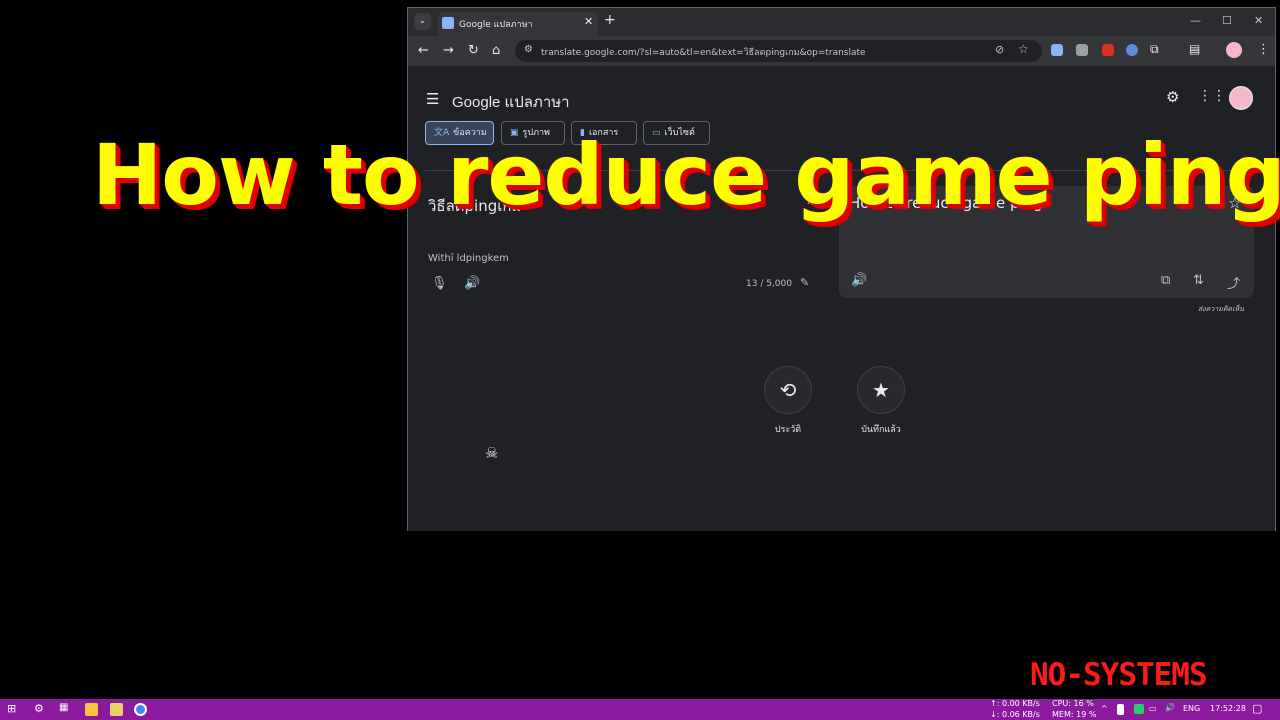 Image resolution: width=1280 pixels, height=720 pixels. Describe the element at coordinates (39, 708) in the screenshot. I see `settings-taskbar-icon: ⚙` at that location.